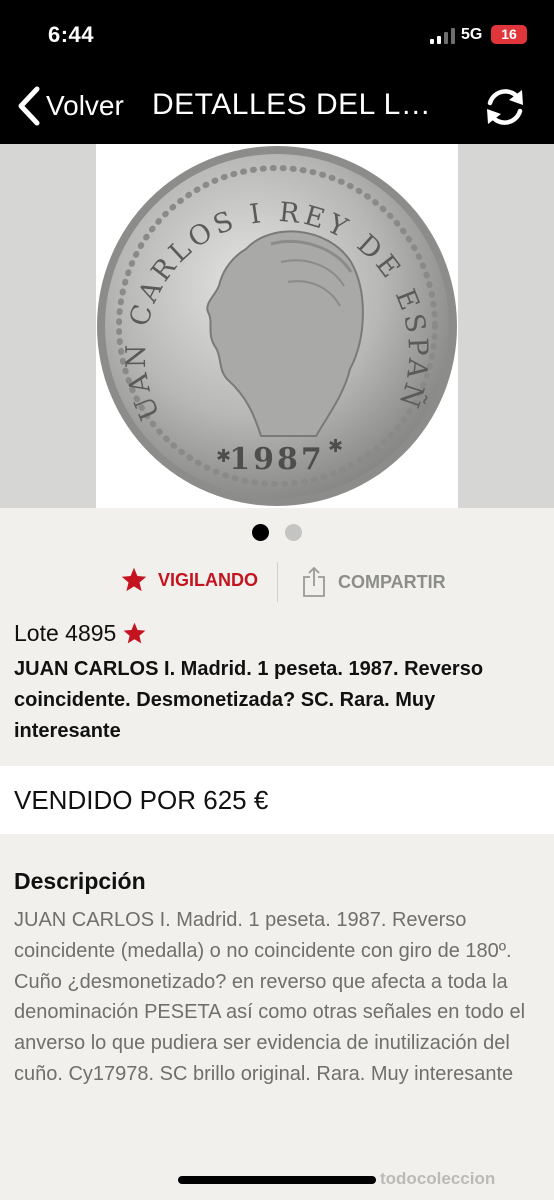 The height and width of the screenshot is (1200, 554). Describe the element at coordinates (141, 800) in the screenshot. I see `sold-price: VENDIDO POR 625 €` at that location.